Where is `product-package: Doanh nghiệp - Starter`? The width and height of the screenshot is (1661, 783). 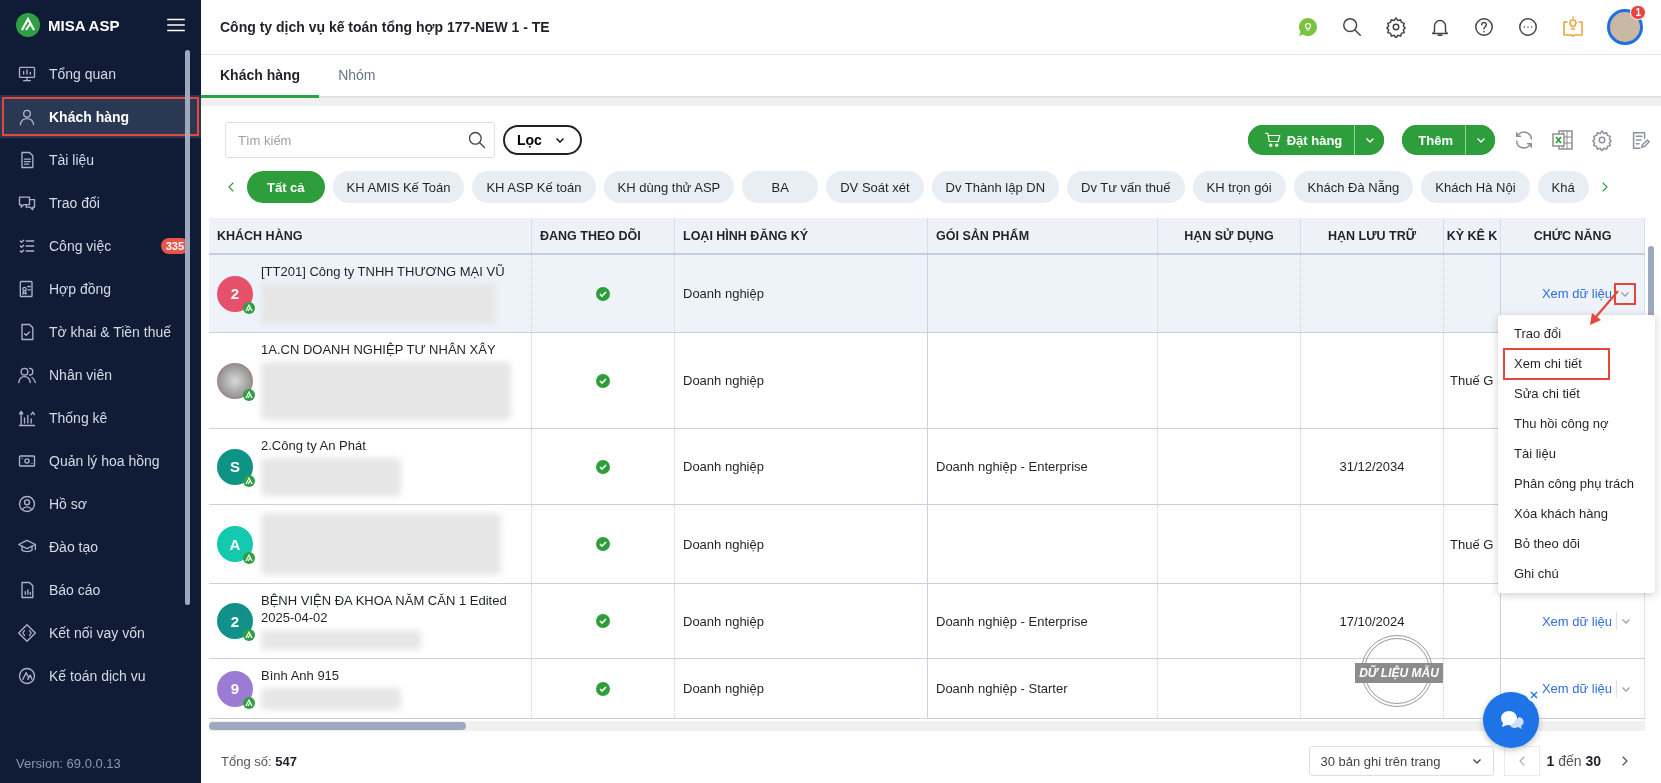 product-package: Doanh nghiệp - Starter is located at coordinates (1002, 688).